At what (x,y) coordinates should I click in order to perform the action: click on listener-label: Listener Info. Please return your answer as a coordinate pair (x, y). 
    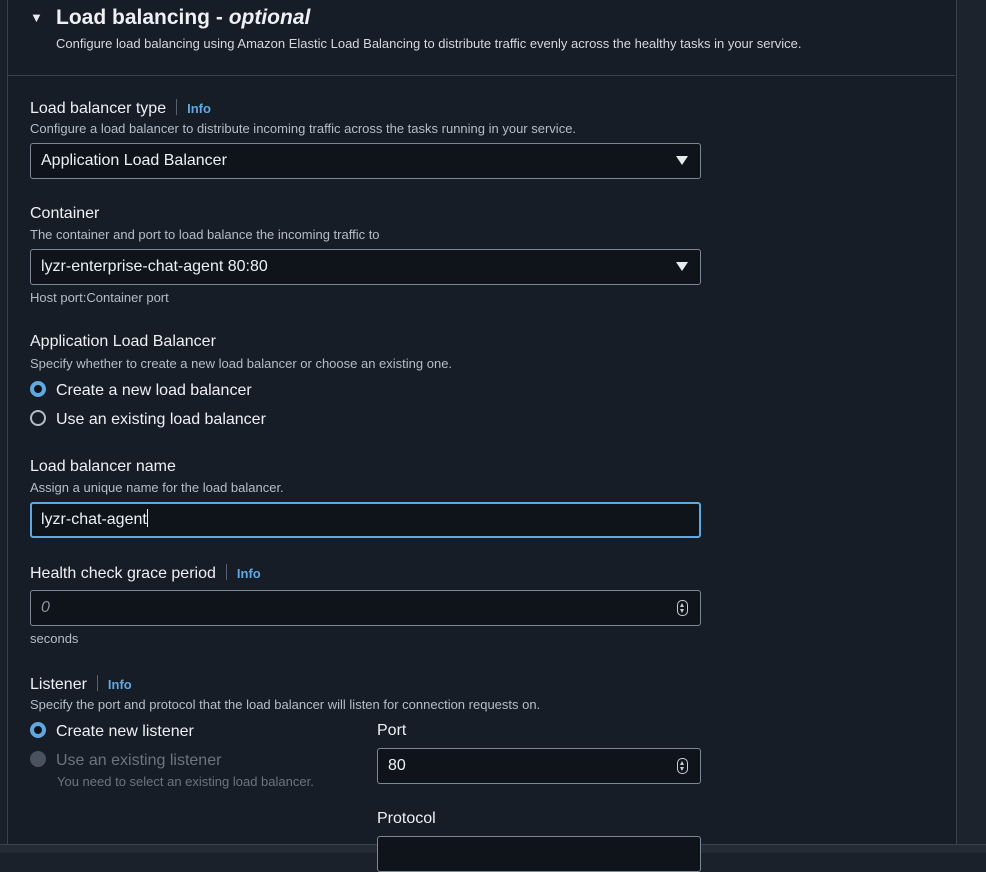
    Looking at the image, I should click on (81, 684).